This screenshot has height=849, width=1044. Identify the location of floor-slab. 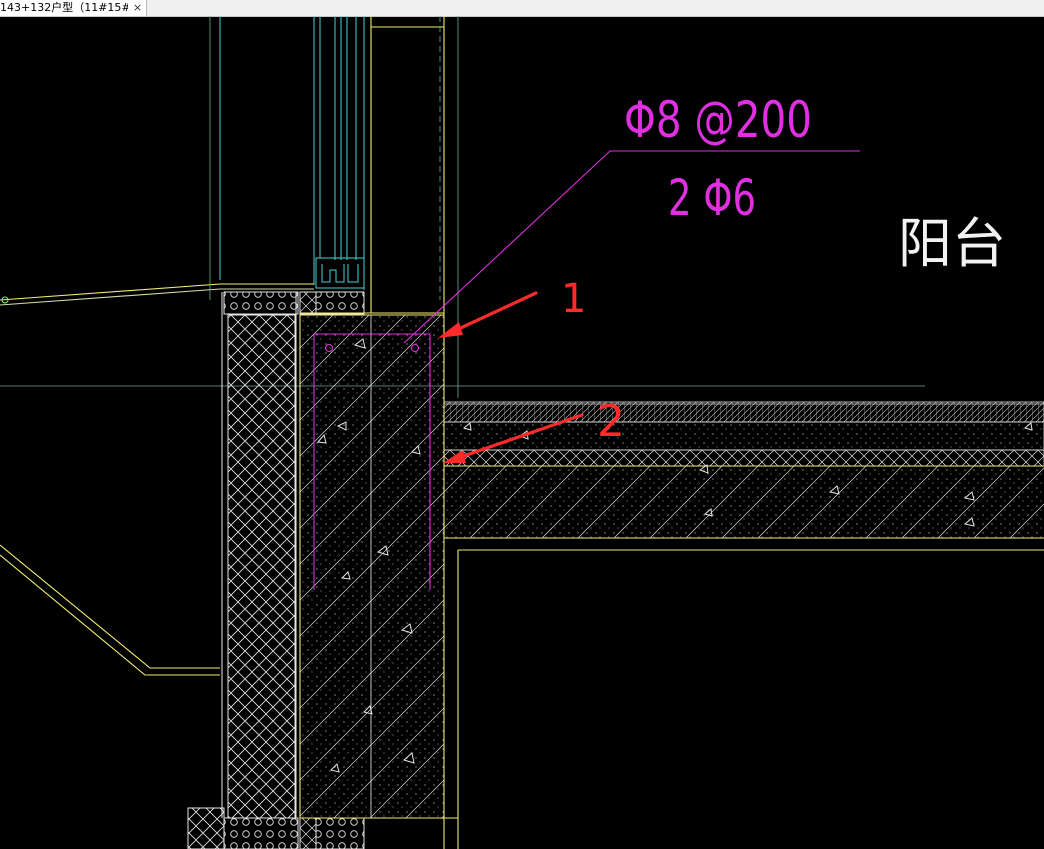
(743, 468).